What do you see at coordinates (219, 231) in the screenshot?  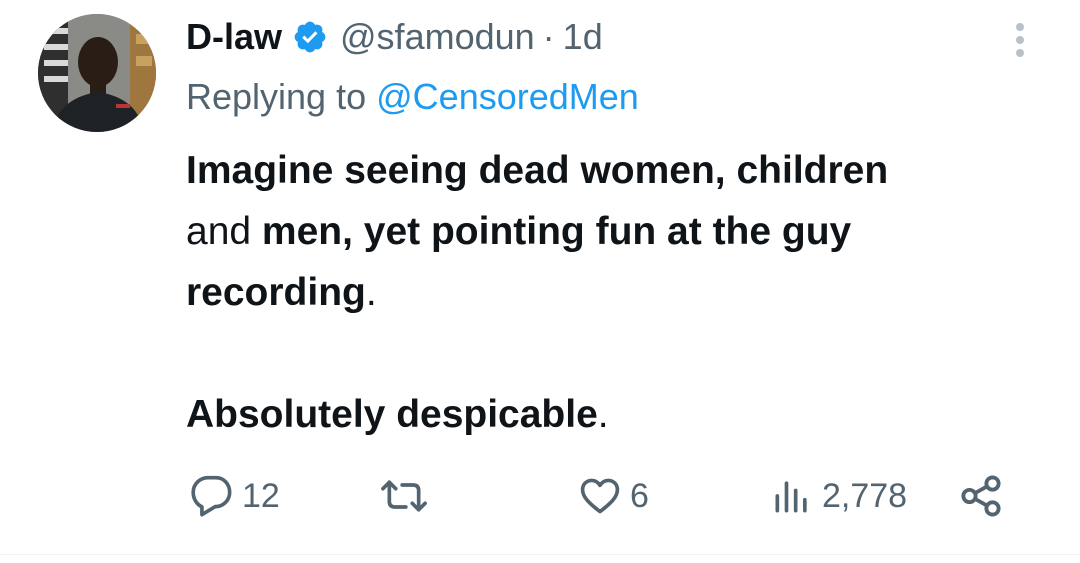 I see `tweet-text-regular: and` at bounding box center [219, 231].